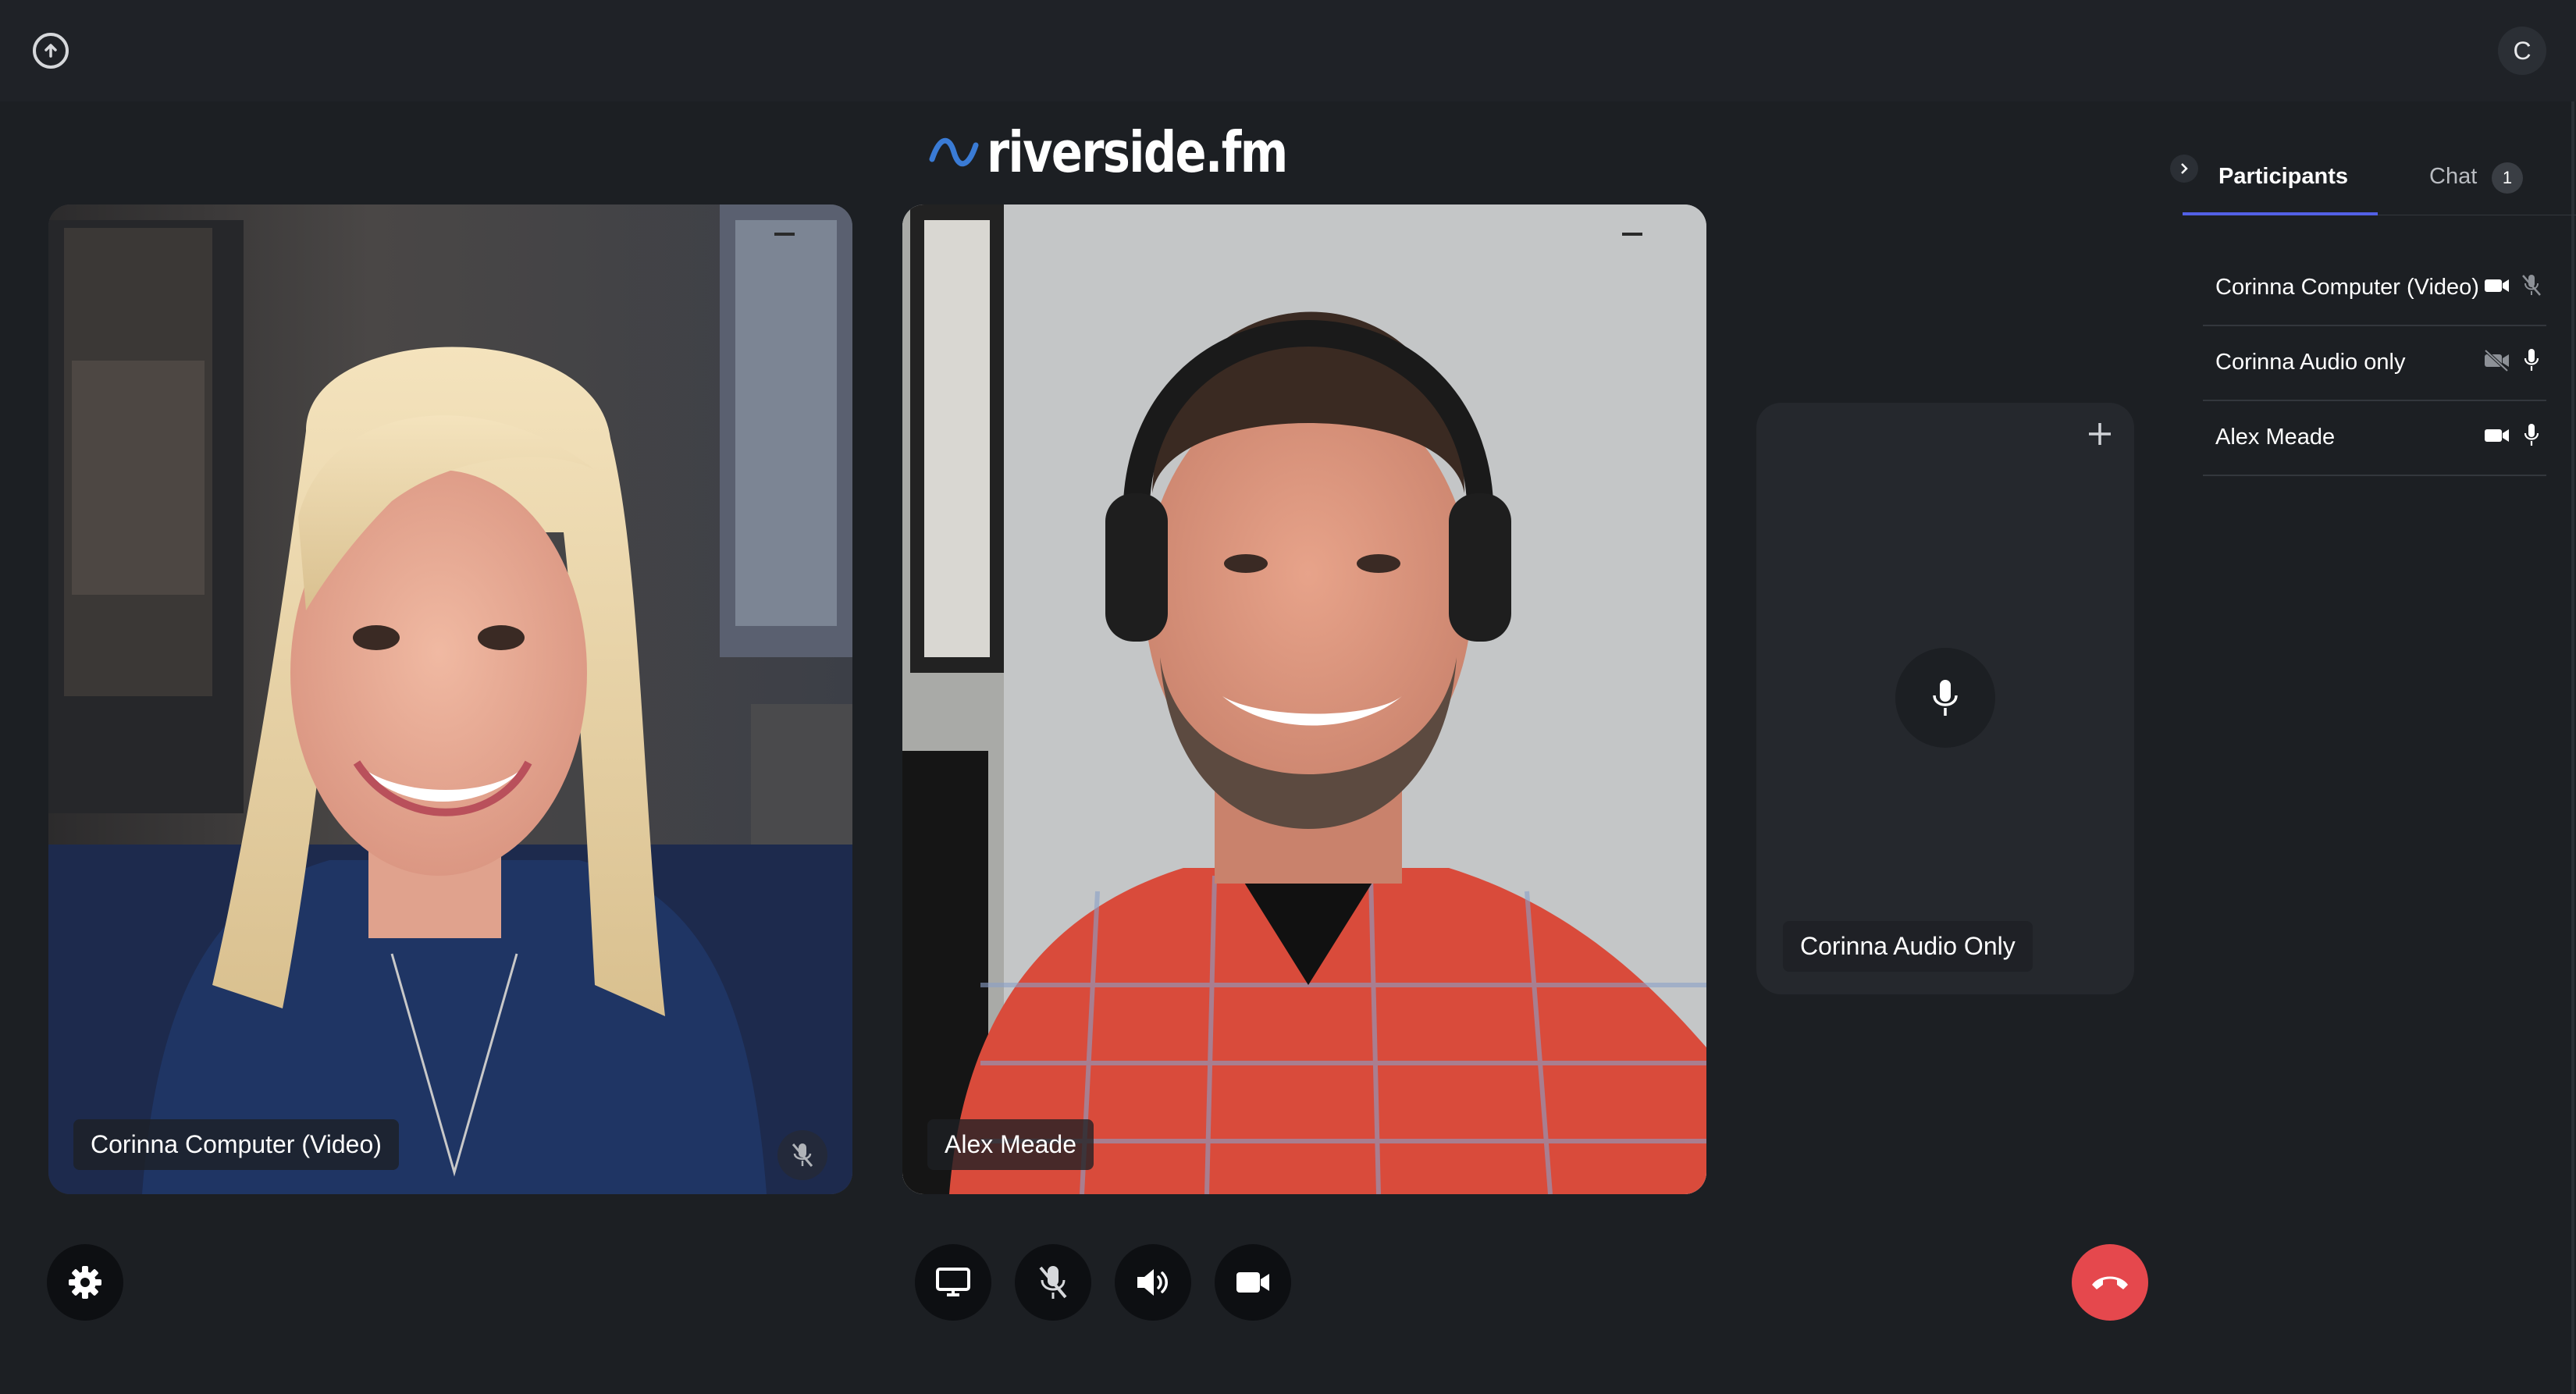 The height and width of the screenshot is (1394, 2576). What do you see at coordinates (2507, 178) in the screenshot?
I see `chat-count-badge: 1` at bounding box center [2507, 178].